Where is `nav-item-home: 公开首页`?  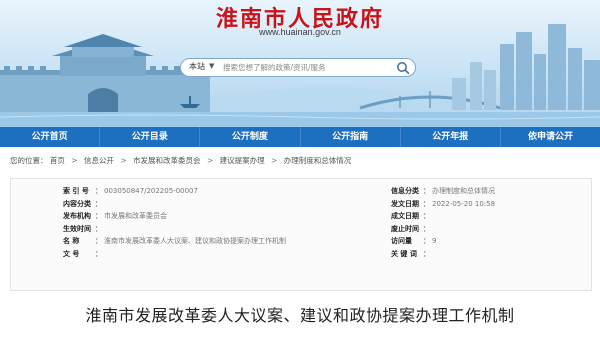 nav-item-home: 公开首页 is located at coordinates (50, 137).